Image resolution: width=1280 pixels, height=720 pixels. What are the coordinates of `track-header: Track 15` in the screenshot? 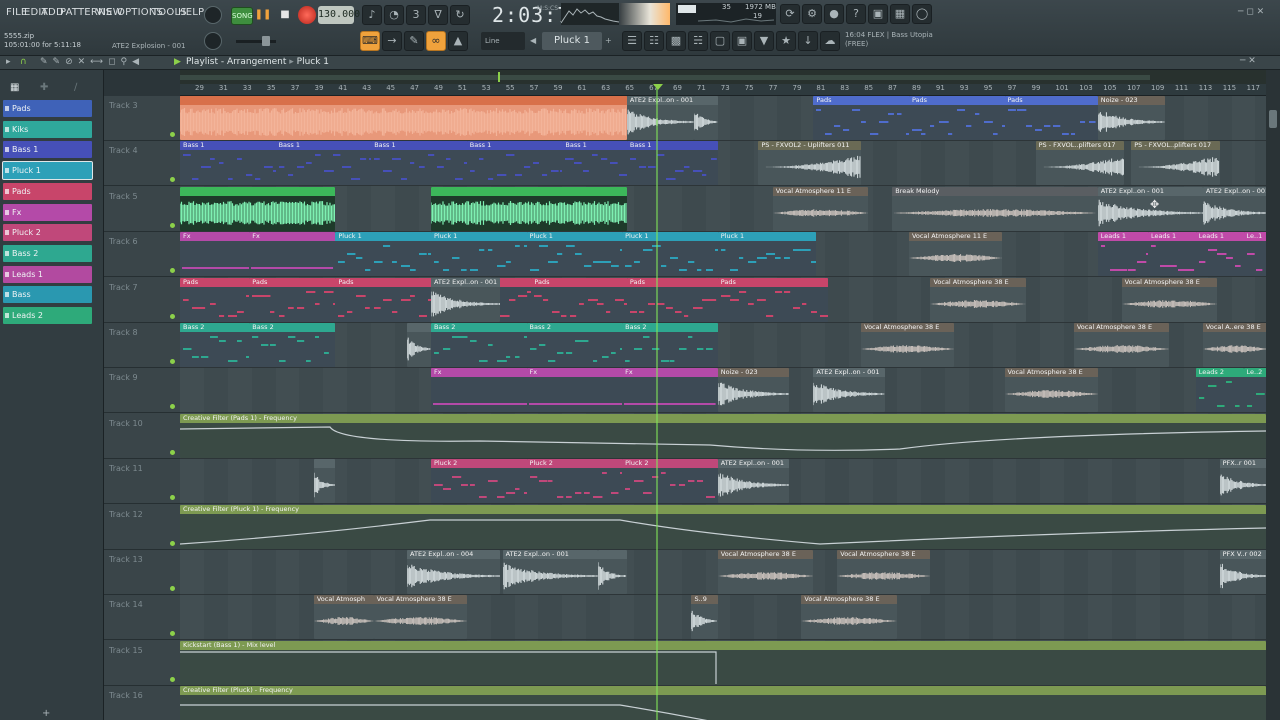 It's located at (142, 663).